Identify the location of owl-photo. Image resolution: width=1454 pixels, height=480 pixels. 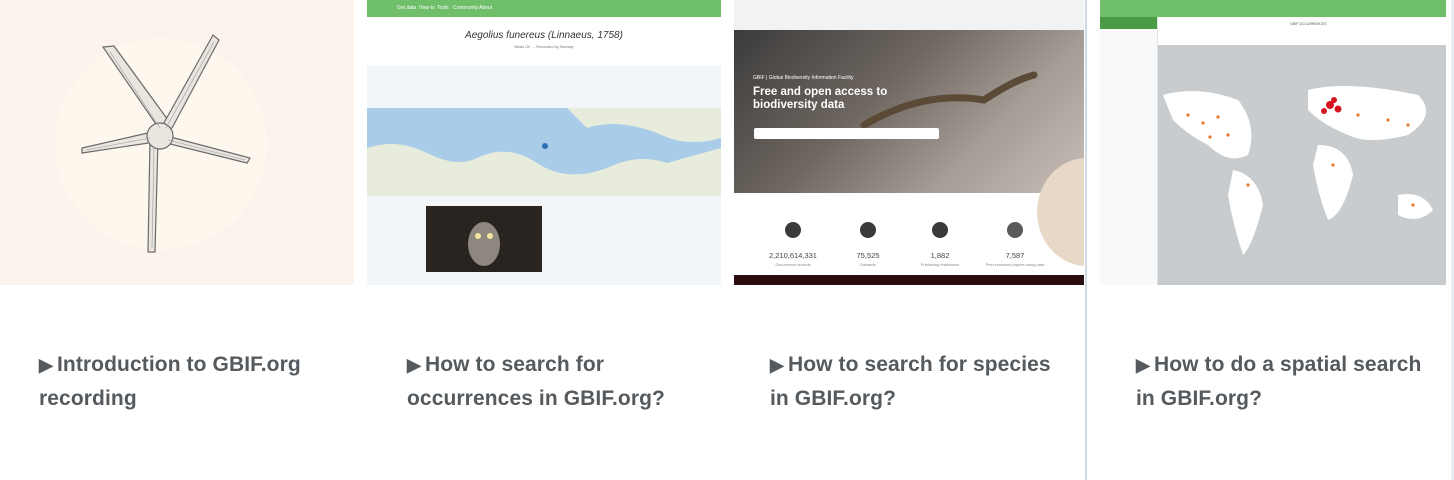
(484, 239).